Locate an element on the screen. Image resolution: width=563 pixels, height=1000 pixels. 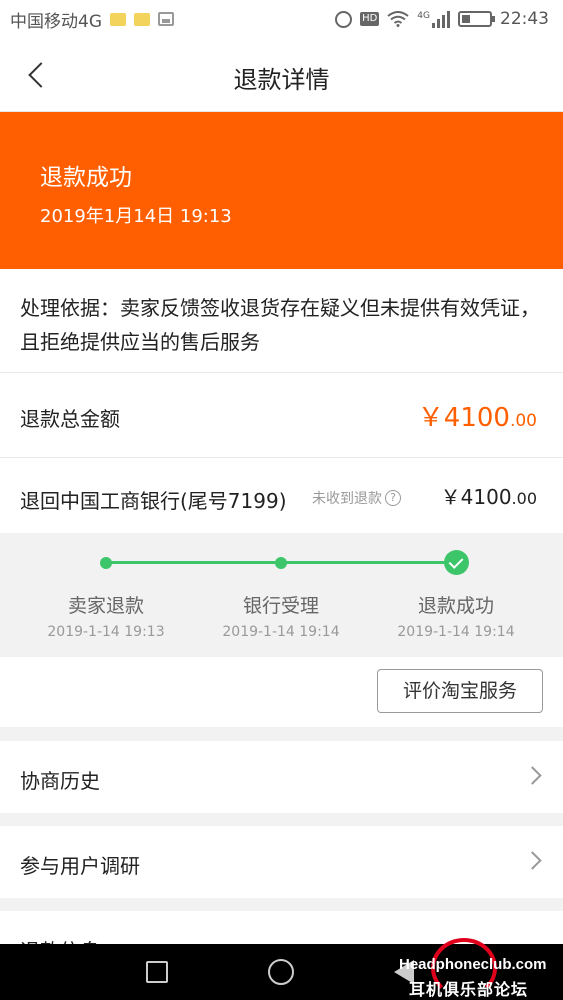
bank-refund-row: 退回中国工商银行(尾号7199) 未收到退款 ? ￥4100.00 is located at coordinates (281, 495).